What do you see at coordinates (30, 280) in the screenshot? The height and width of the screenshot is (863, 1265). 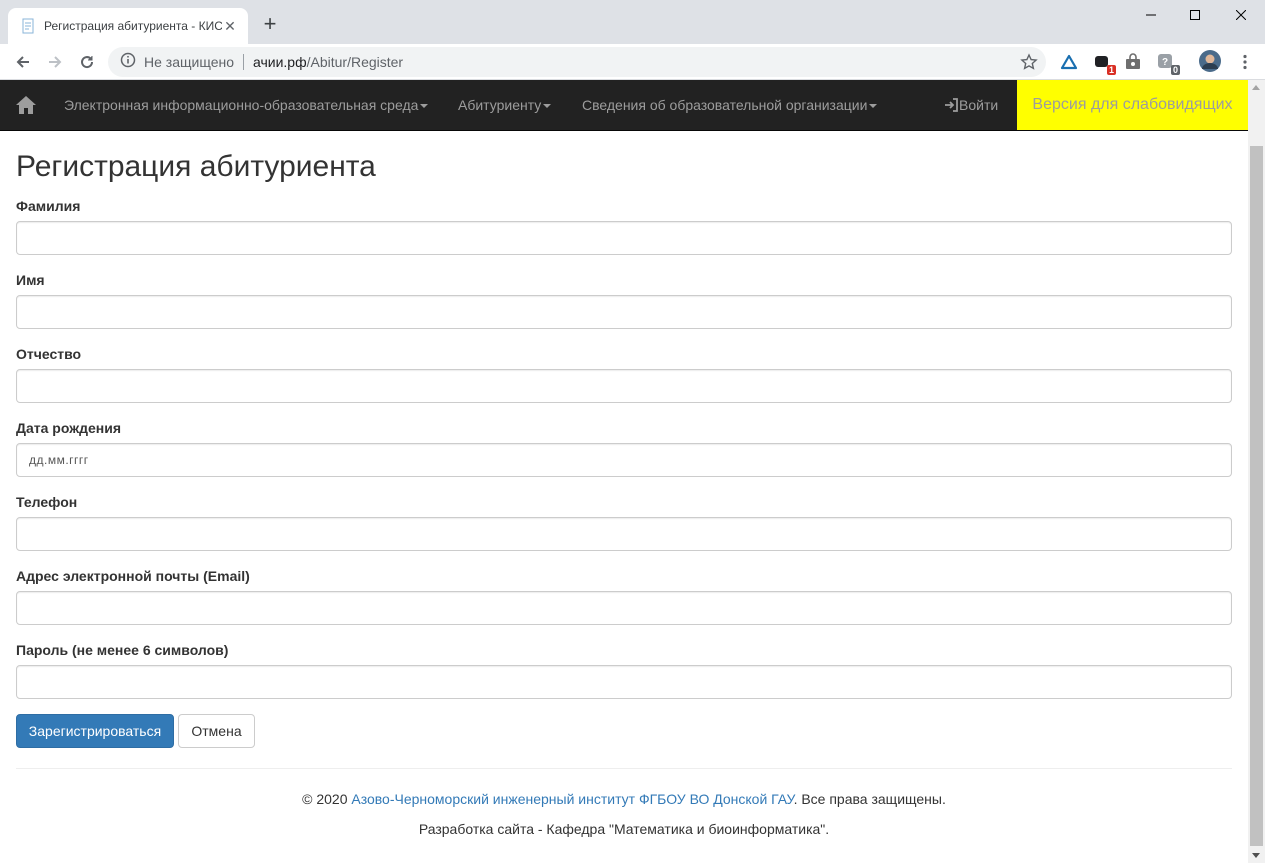 I see `name-label: Имя` at bounding box center [30, 280].